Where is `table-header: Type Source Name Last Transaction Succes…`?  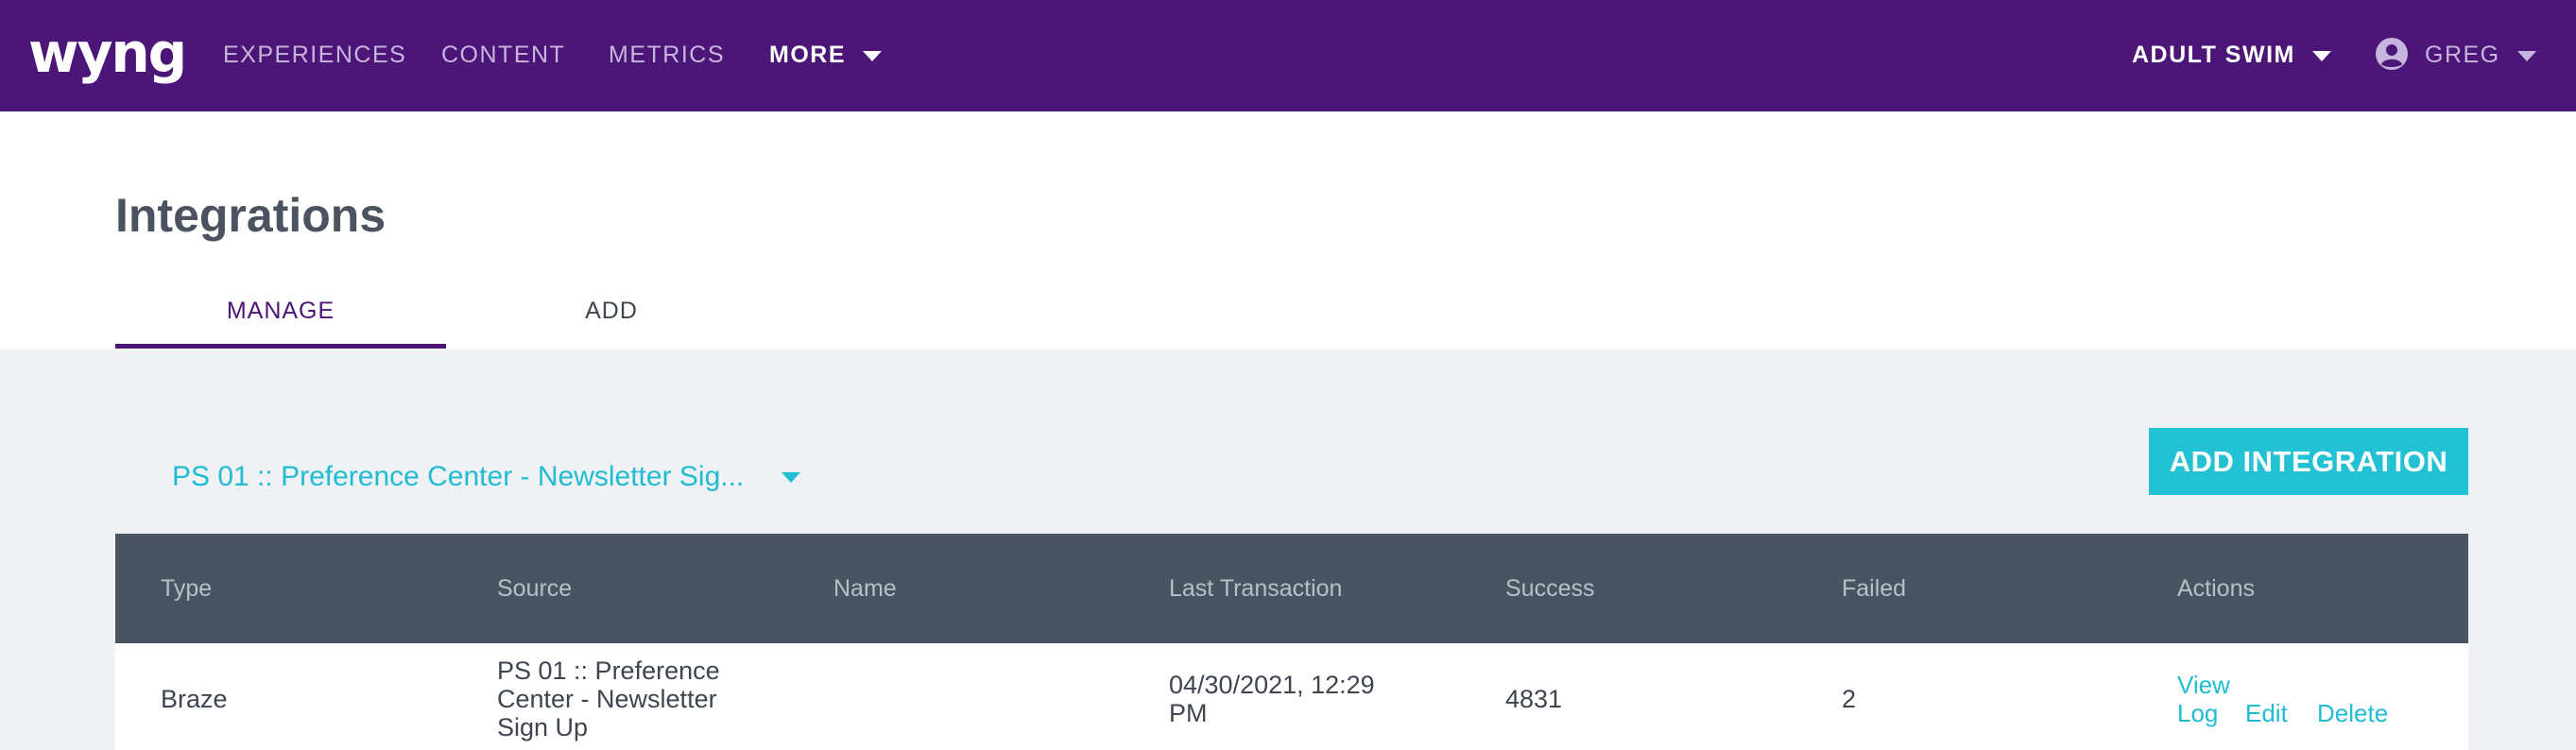
table-header: Type Source Name Last Transaction Succes… is located at coordinates (1291, 588).